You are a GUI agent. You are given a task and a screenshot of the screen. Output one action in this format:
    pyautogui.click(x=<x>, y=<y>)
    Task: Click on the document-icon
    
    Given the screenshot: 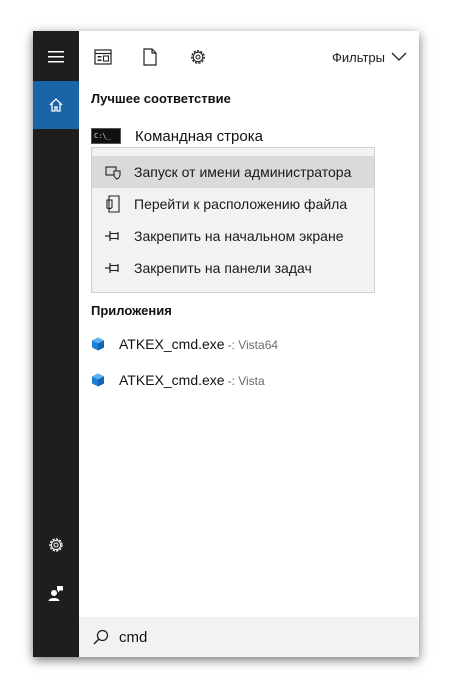 What is the action you would take?
    pyautogui.click(x=150, y=57)
    